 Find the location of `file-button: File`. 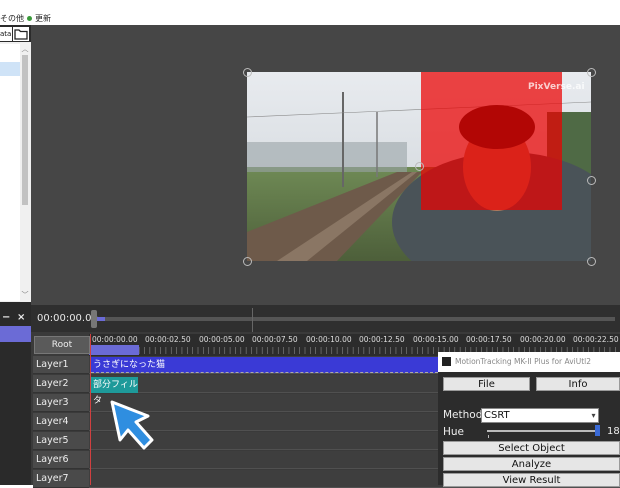

file-button: File is located at coordinates (486, 384).